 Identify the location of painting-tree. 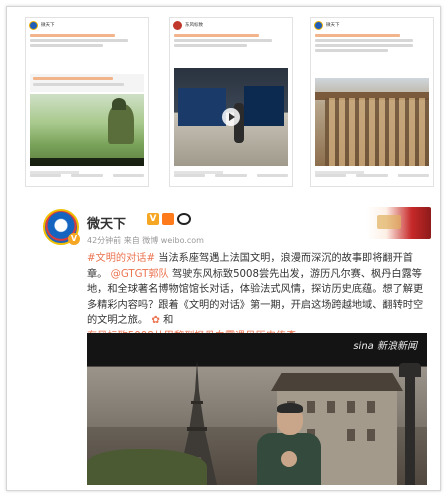
(121, 124).